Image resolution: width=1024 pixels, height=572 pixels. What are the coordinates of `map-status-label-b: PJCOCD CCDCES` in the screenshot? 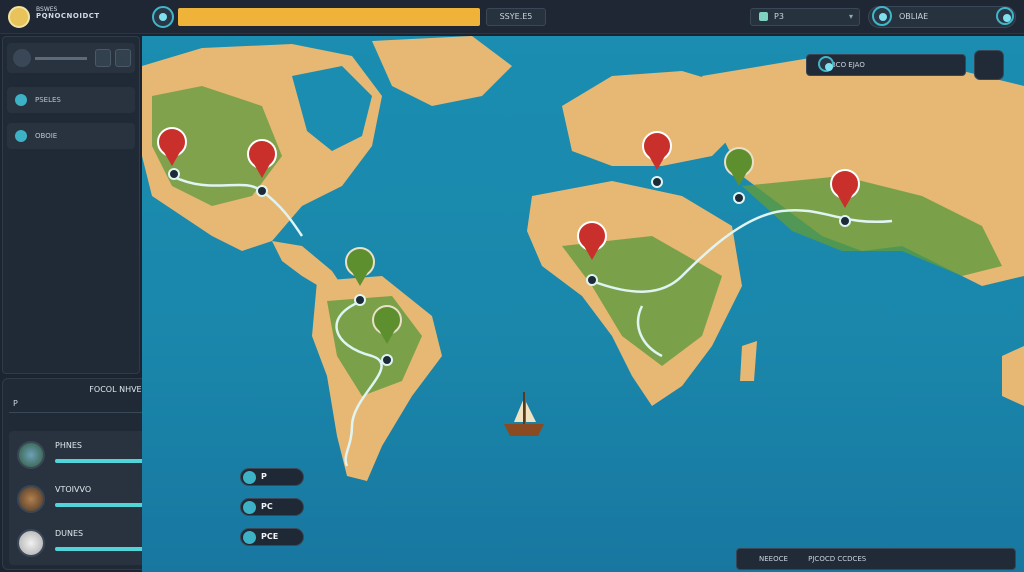 It's located at (837, 559).